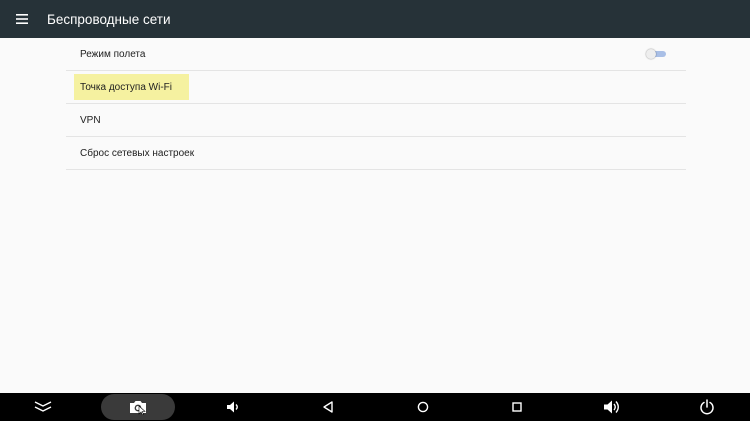 The width and height of the screenshot is (750, 421). I want to click on volume-up-icon, so click(611, 407).